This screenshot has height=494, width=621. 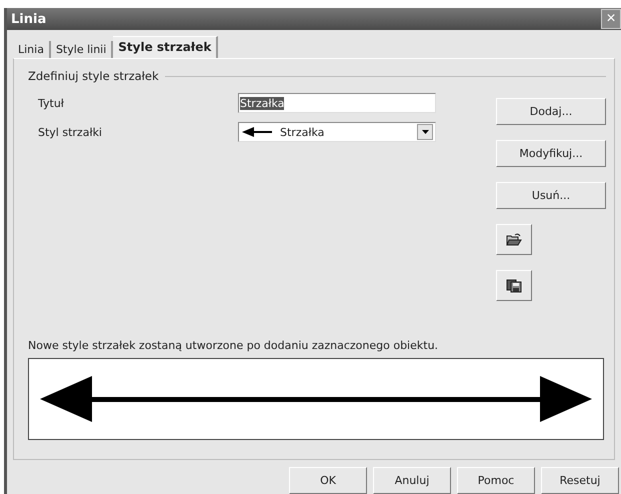 What do you see at coordinates (496, 480) in the screenshot?
I see `dialog-button: Pomoc` at bounding box center [496, 480].